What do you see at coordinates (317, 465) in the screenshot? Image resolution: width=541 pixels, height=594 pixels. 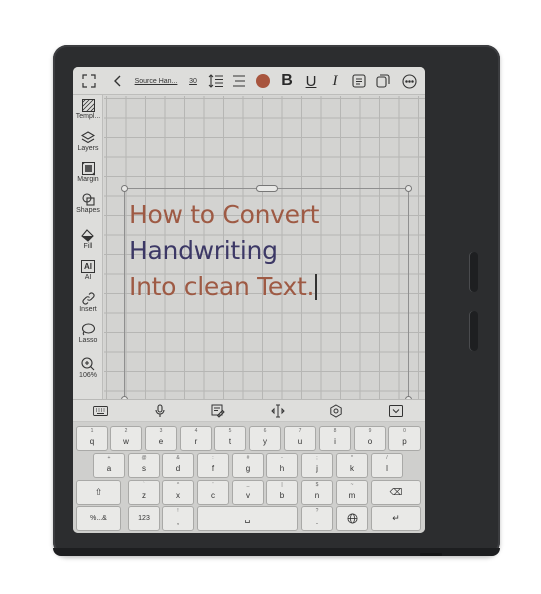 I see `key-j: ; j` at bounding box center [317, 465].